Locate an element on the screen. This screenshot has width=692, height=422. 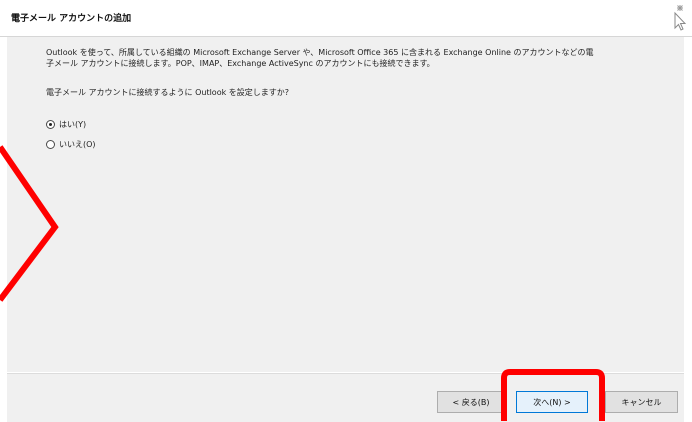
radio-no-button is located at coordinates (50, 144).